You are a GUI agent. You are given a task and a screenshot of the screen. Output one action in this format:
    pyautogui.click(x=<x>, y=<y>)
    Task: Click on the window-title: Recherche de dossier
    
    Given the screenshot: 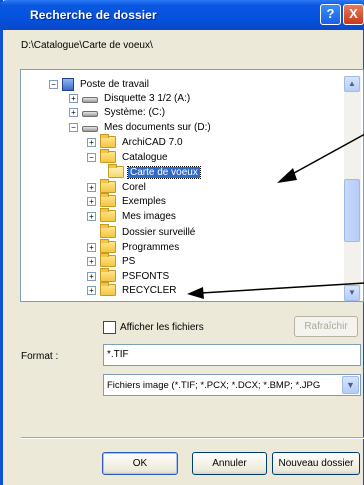 What is the action you would take?
    pyautogui.click(x=93, y=15)
    